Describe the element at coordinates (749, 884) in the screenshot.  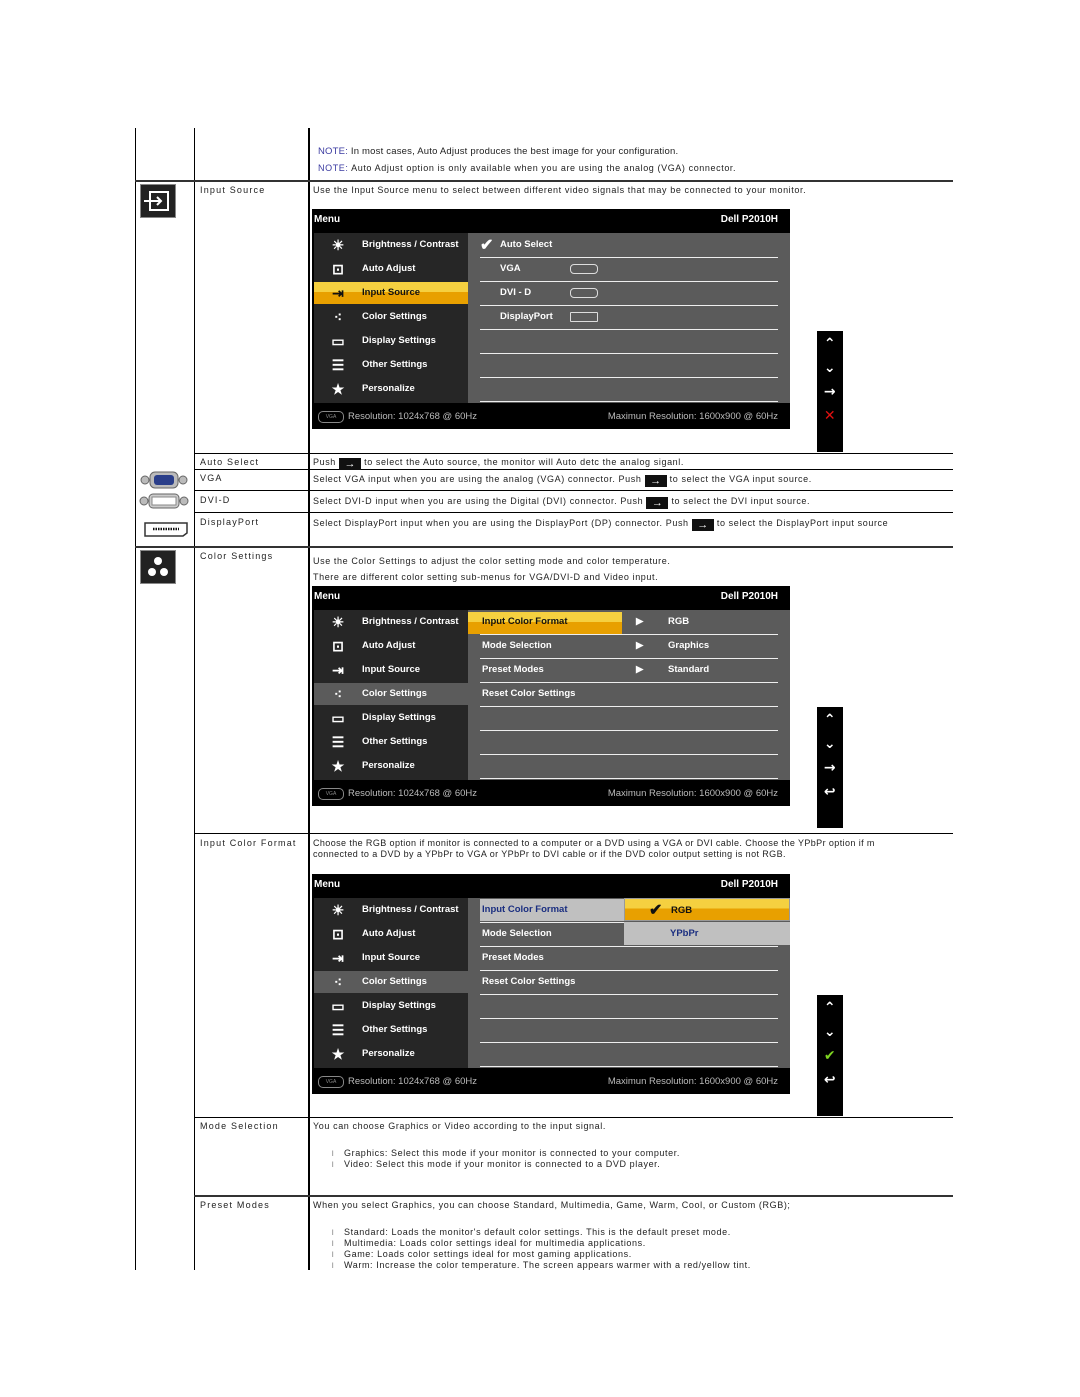
I see `osd-model: Dell P2010H` at that location.